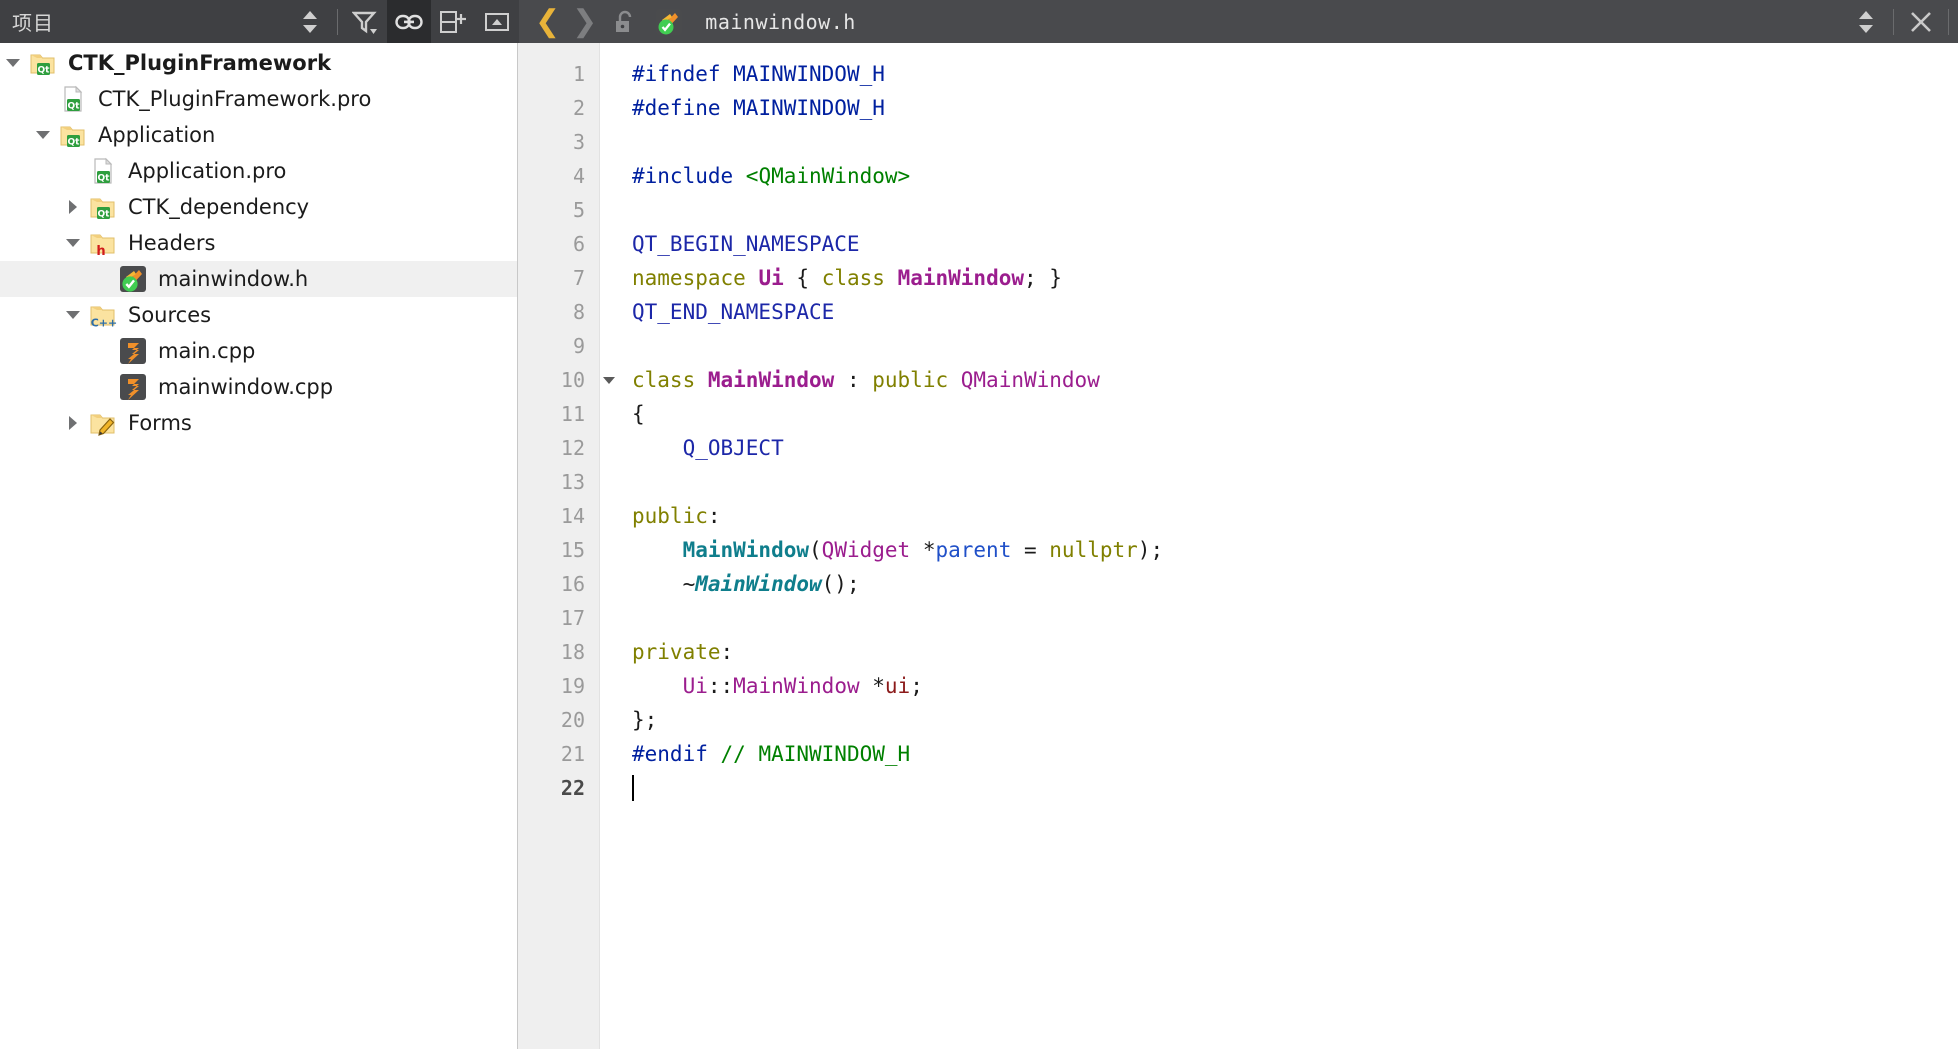  I want to click on lock-file-button, so click(625, 21).